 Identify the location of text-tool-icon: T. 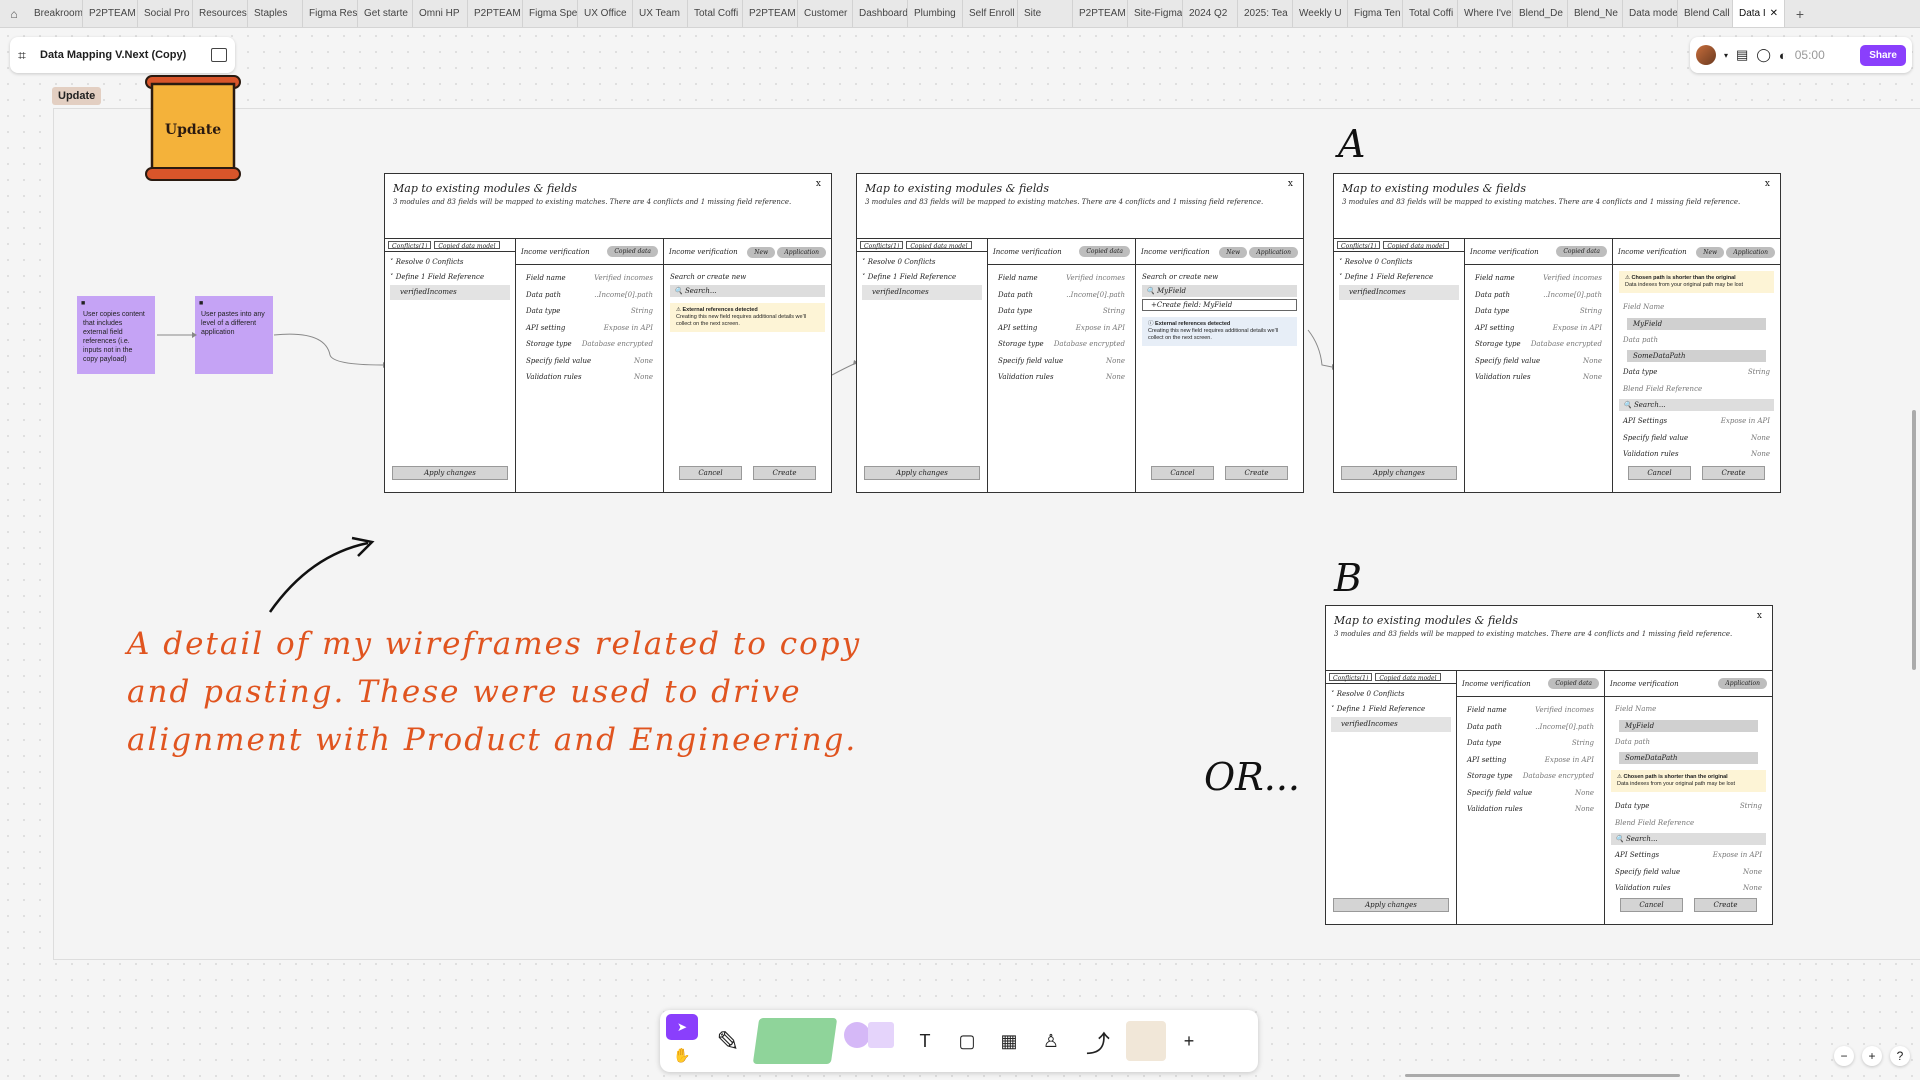
(925, 1041).